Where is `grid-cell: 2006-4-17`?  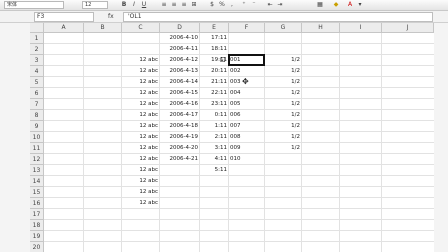 grid-cell: 2006-4-17 is located at coordinates (180, 115).